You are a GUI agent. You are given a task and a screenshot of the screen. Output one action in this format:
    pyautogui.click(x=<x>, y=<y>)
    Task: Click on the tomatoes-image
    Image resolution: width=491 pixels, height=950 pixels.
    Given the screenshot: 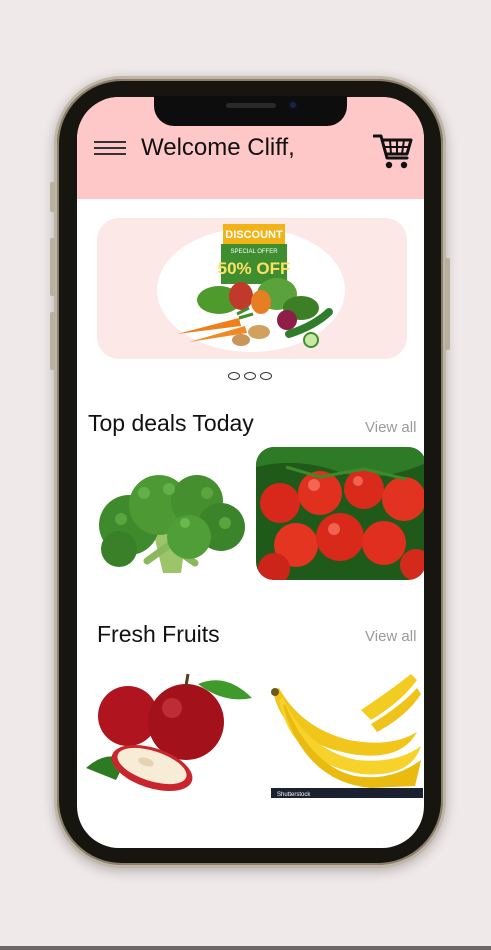 What is the action you would take?
    pyautogui.click(x=340, y=513)
    